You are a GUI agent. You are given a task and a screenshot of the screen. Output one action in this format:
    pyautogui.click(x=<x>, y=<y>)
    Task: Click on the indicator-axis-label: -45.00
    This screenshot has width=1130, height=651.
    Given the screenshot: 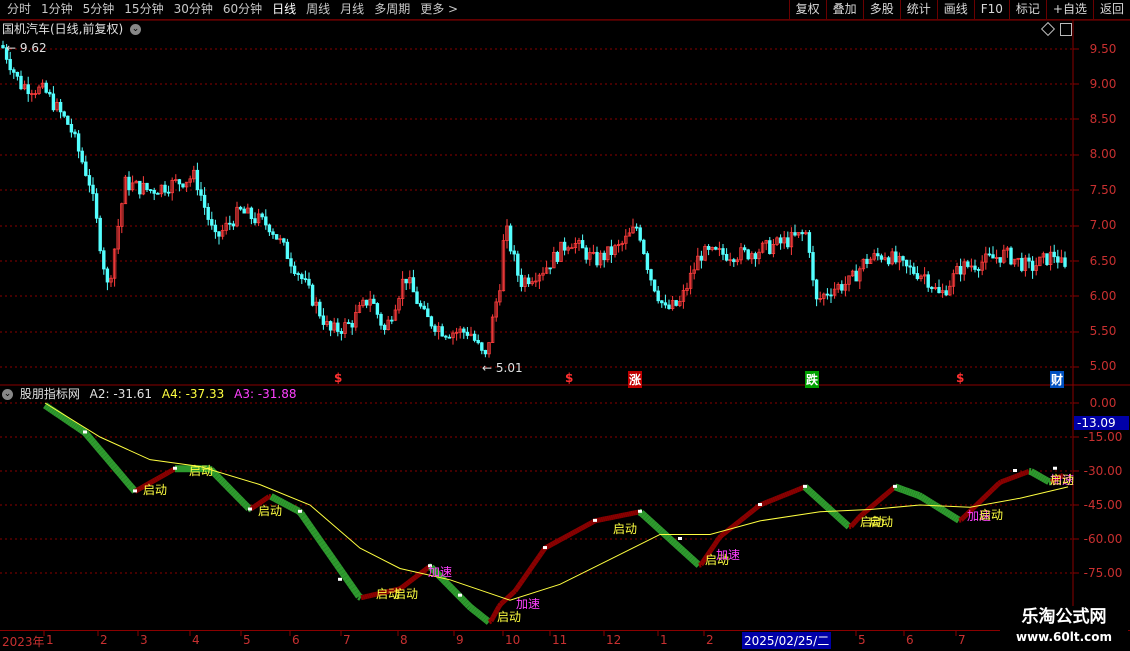 What is the action you would take?
    pyautogui.click(x=1103, y=505)
    